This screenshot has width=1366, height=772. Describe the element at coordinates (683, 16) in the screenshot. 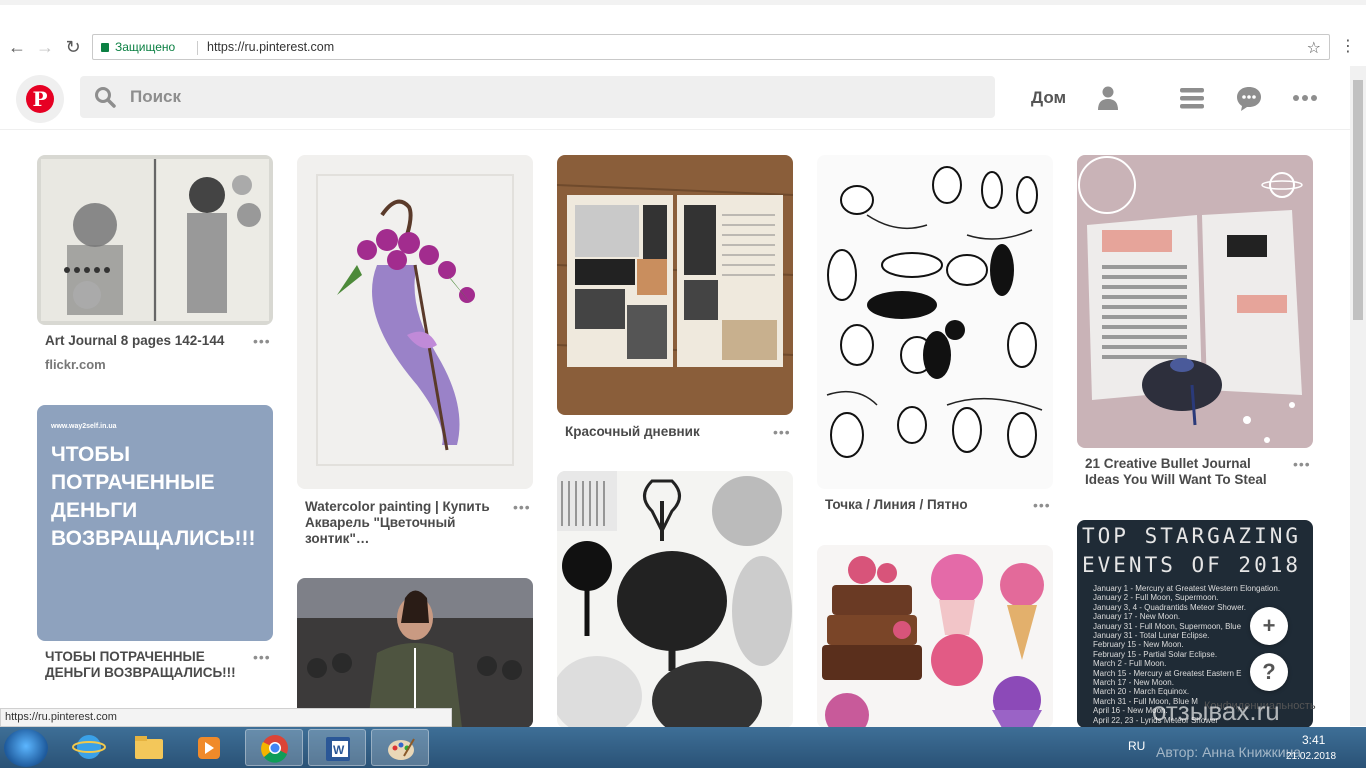

I see `browser-tab-strip` at that location.